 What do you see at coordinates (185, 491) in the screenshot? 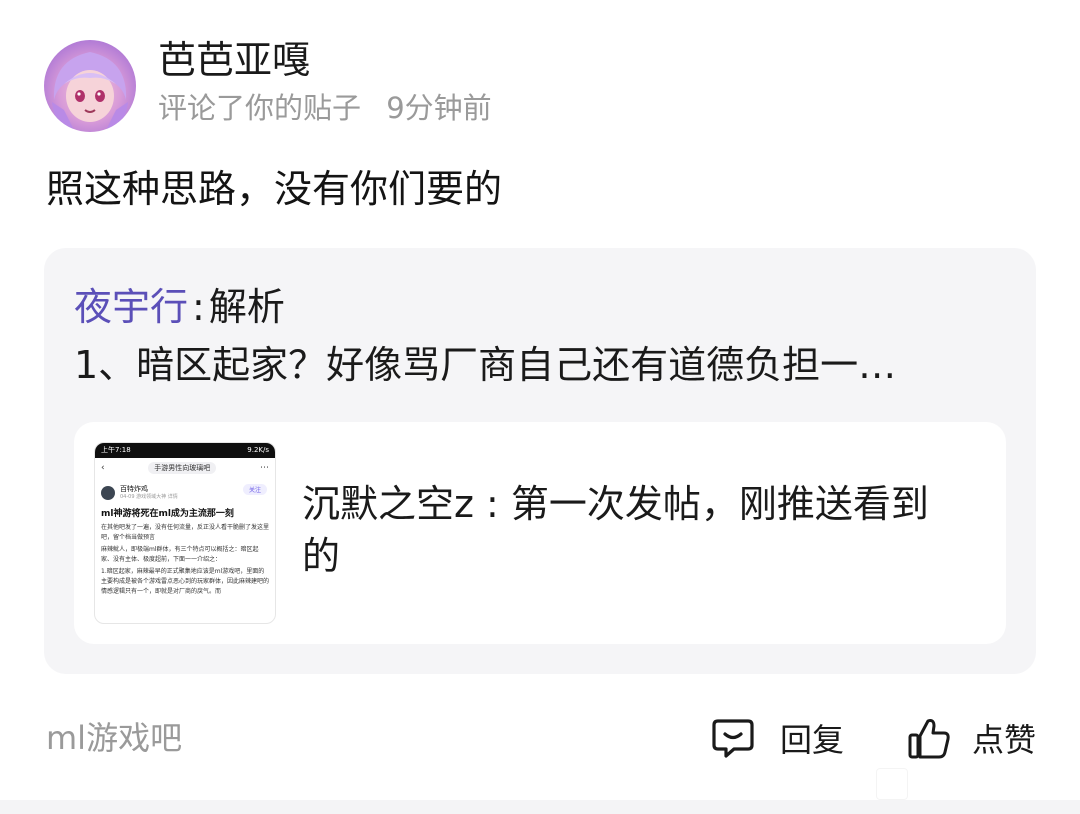
I see `thumbnail-author-row: 百特炸鸡 04-09 游戏领域大神 详情 关注` at bounding box center [185, 491].